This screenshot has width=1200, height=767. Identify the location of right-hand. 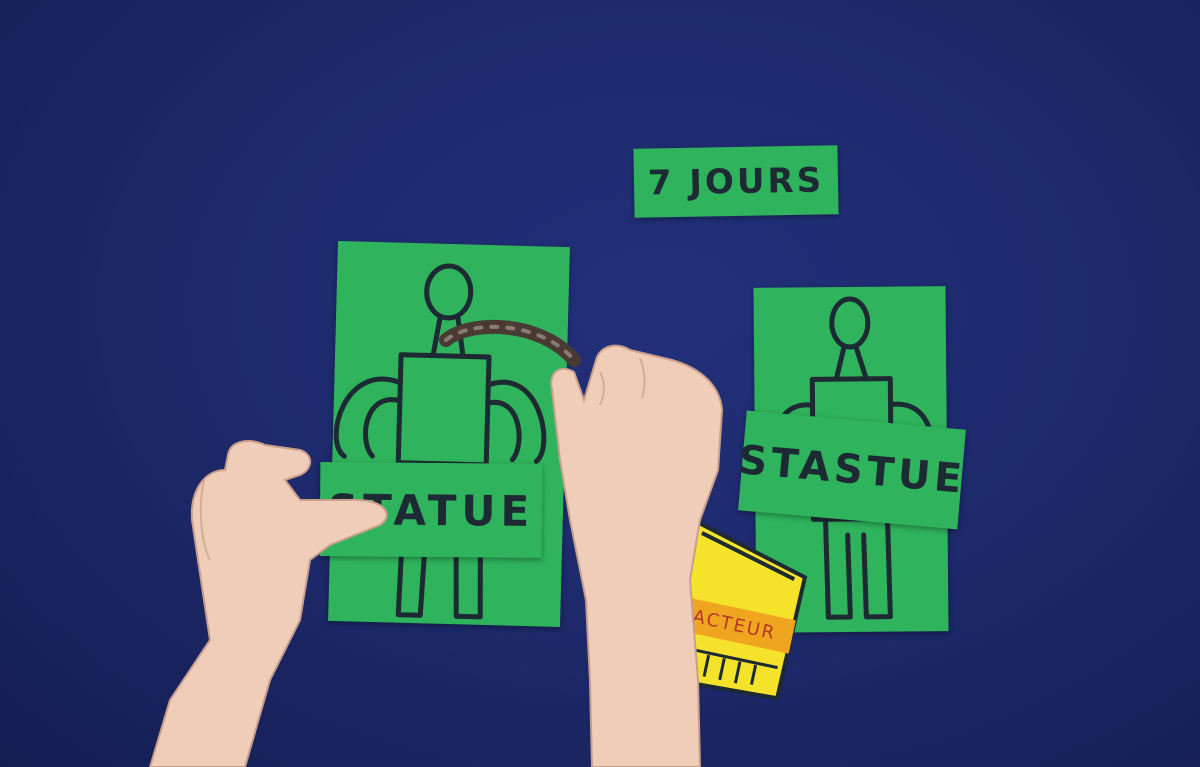
(637, 555).